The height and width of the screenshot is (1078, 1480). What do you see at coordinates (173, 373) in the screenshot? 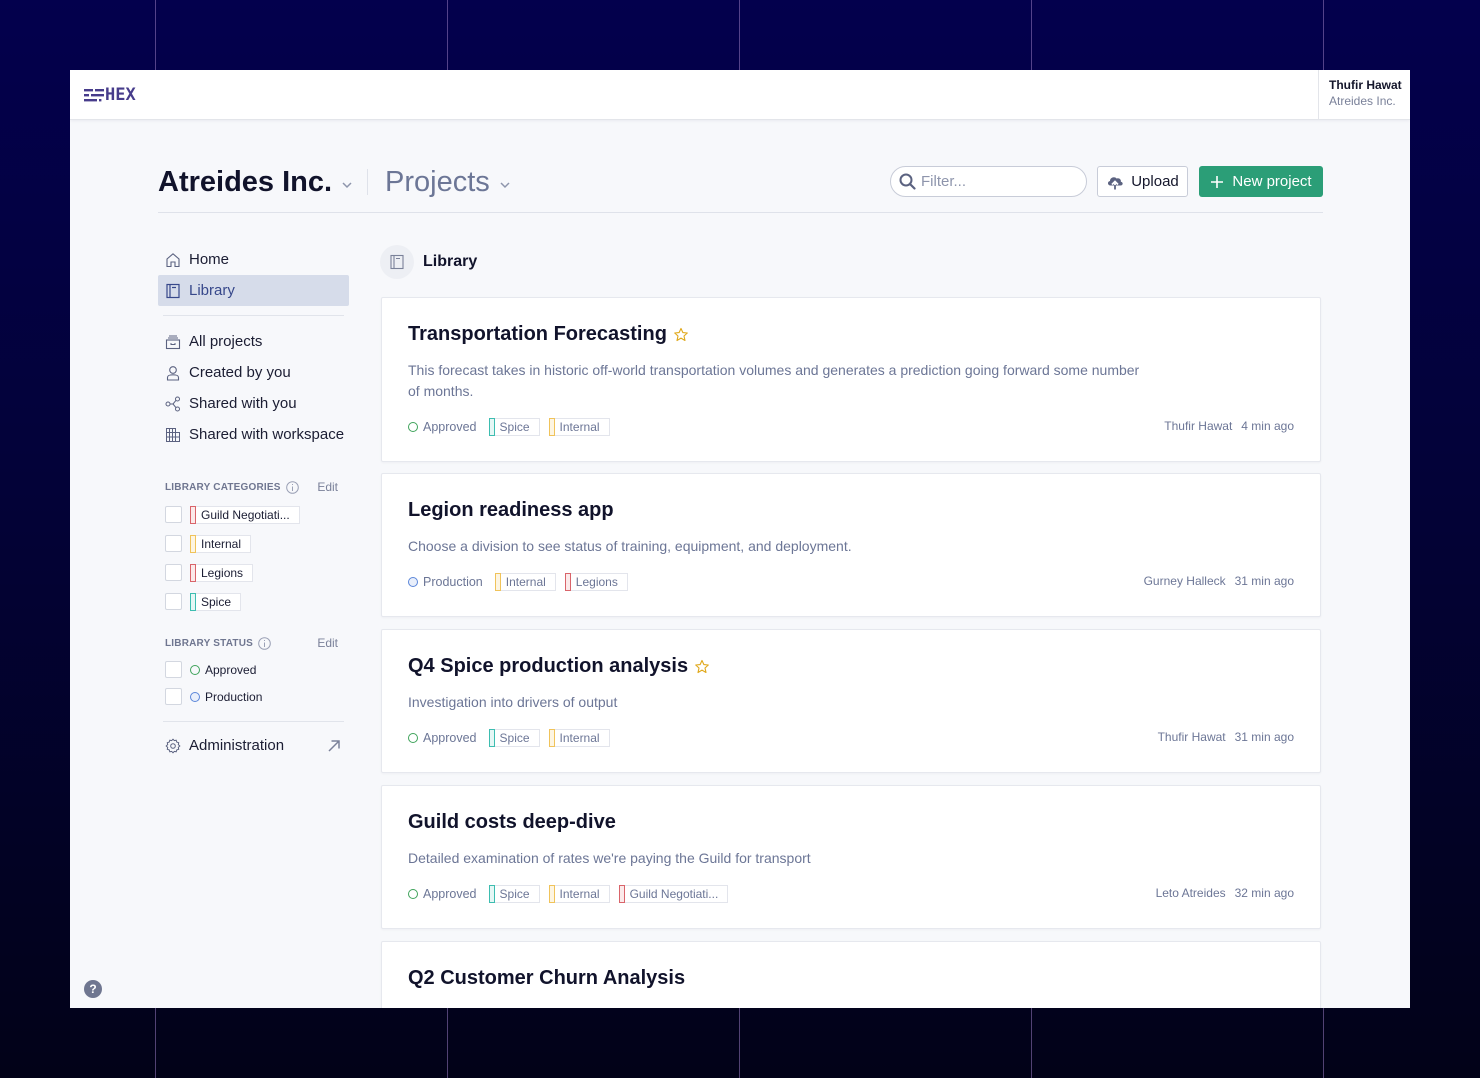
I see `user-icon` at bounding box center [173, 373].